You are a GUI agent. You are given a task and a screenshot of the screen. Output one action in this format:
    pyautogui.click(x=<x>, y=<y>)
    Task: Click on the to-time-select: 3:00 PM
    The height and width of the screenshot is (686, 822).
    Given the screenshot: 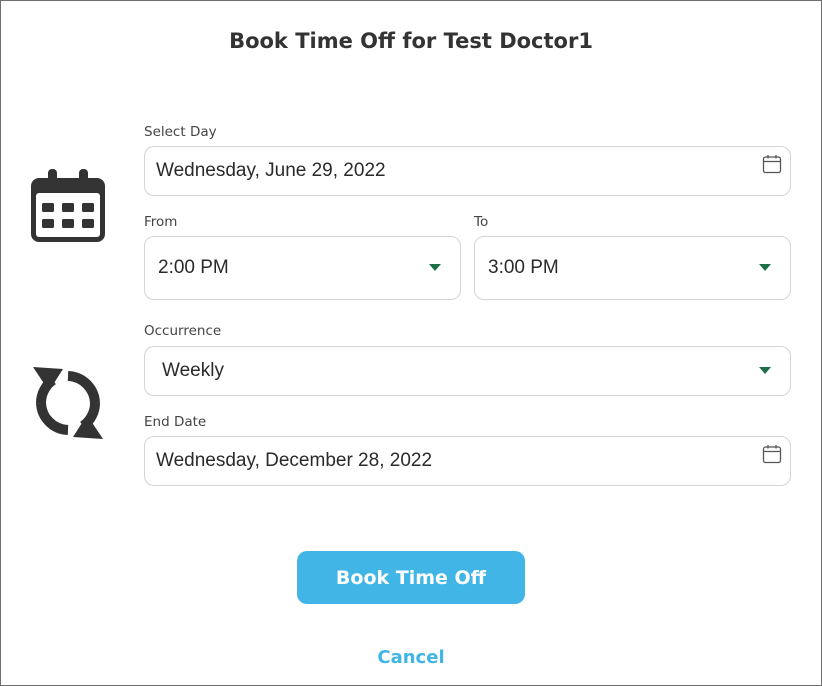 What is the action you would take?
    pyautogui.click(x=632, y=268)
    